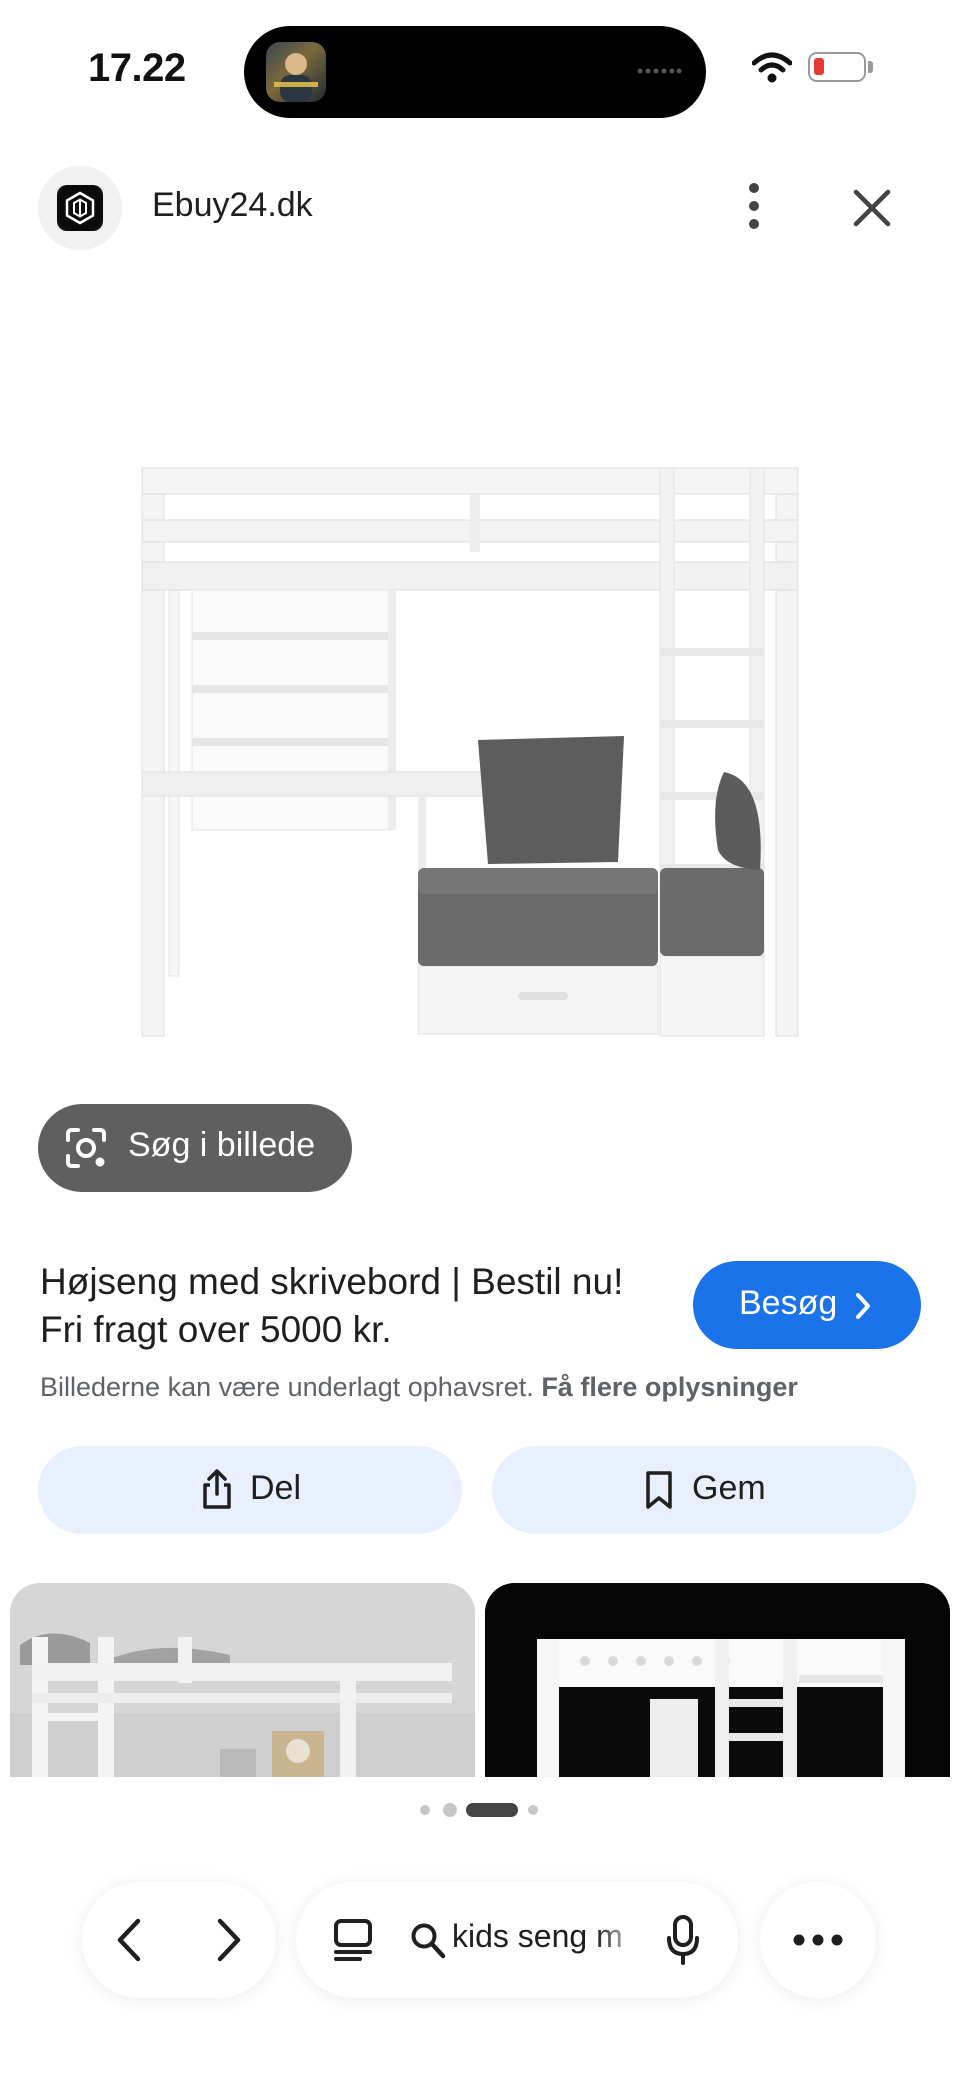 The image size is (960, 2081). What do you see at coordinates (492, 1810) in the screenshot?
I see `pager-dot-active` at bounding box center [492, 1810].